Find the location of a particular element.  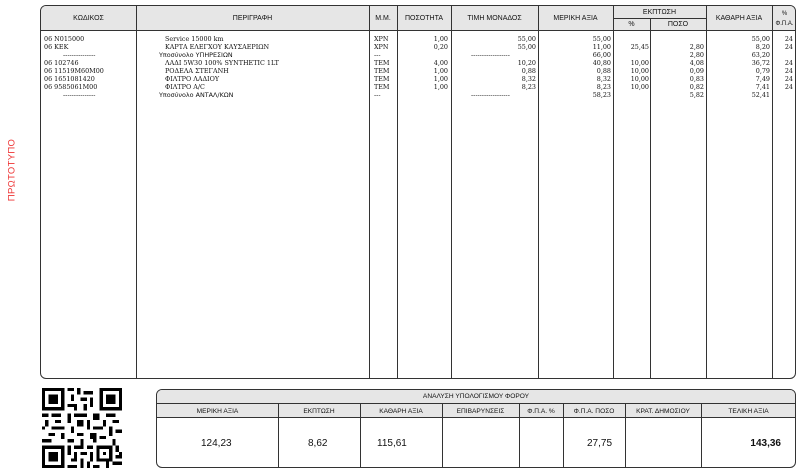

tax-header-total: ΤΕΛΙΚΗ ΑΞΙΑ is located at coordinates (748, 411).